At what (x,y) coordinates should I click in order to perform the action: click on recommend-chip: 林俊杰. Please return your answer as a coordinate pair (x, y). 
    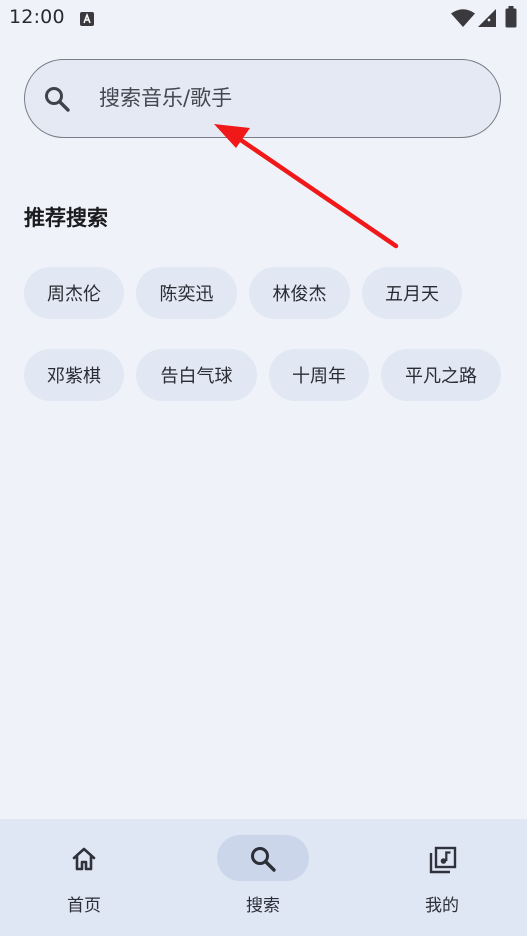
    Looking at the image, I should click on (299, 293).